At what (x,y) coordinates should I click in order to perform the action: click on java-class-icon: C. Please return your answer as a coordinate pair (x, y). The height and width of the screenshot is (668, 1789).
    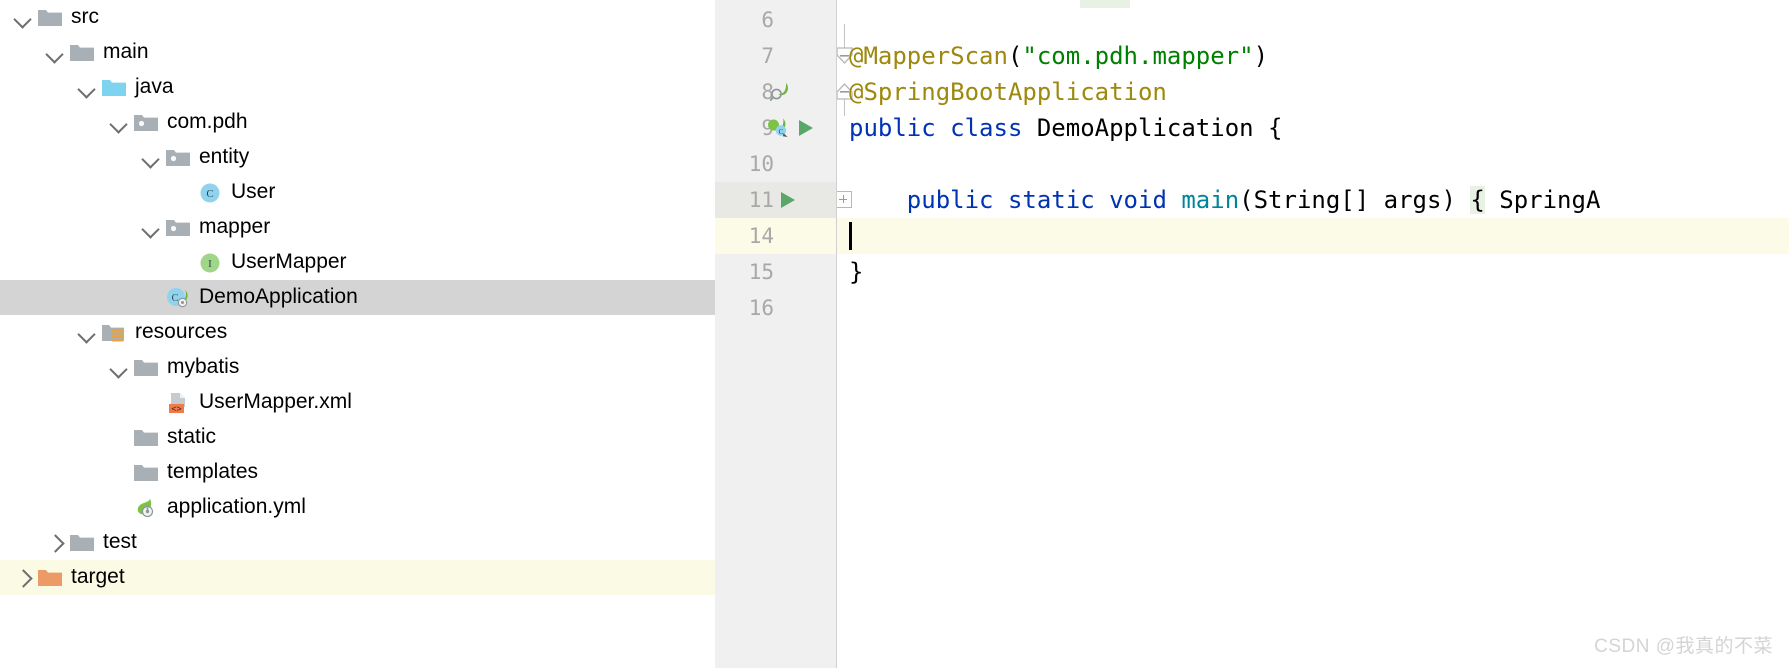
    Looking at the image, I should click on (210, 193).